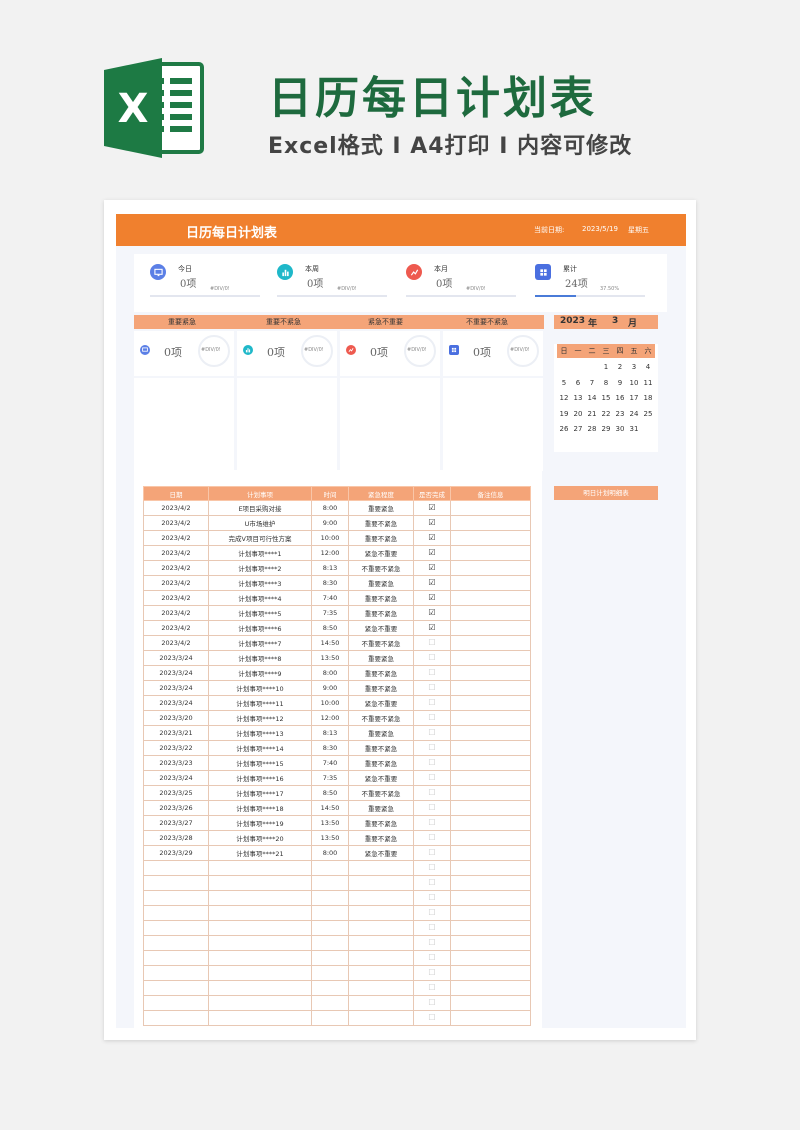 This screenshot has width=800, height=1130. I want to click on calendar-day: 30, so click(620, 429).